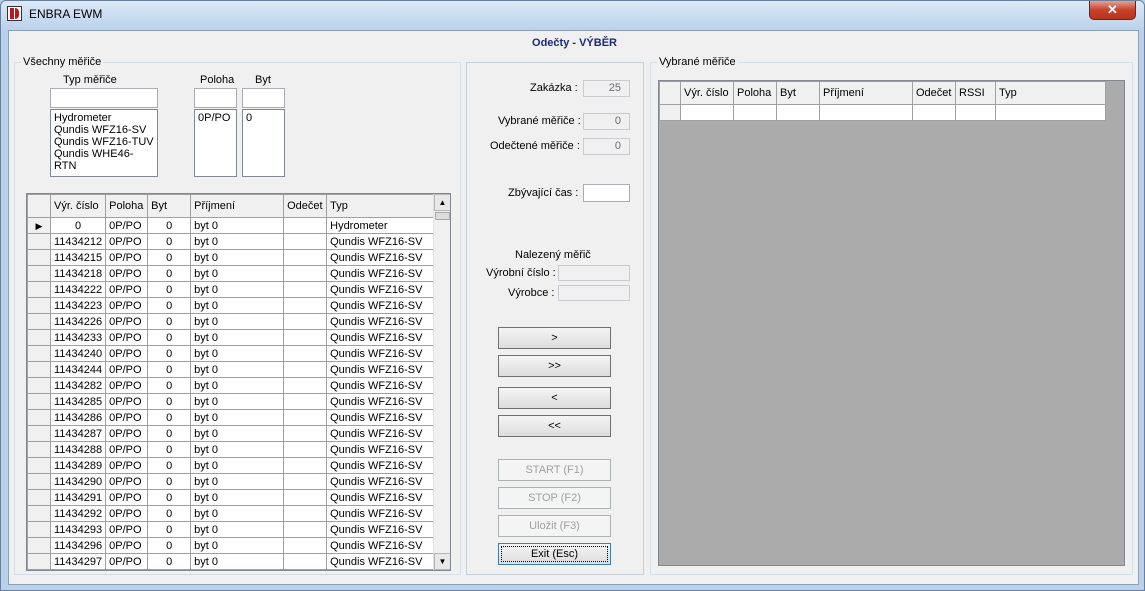 The height and width of the screenshot is (591, 1145). Describe the element at coordinates (78, 289) in the screenshot. I see `cell-serial: 11434222` at that location.